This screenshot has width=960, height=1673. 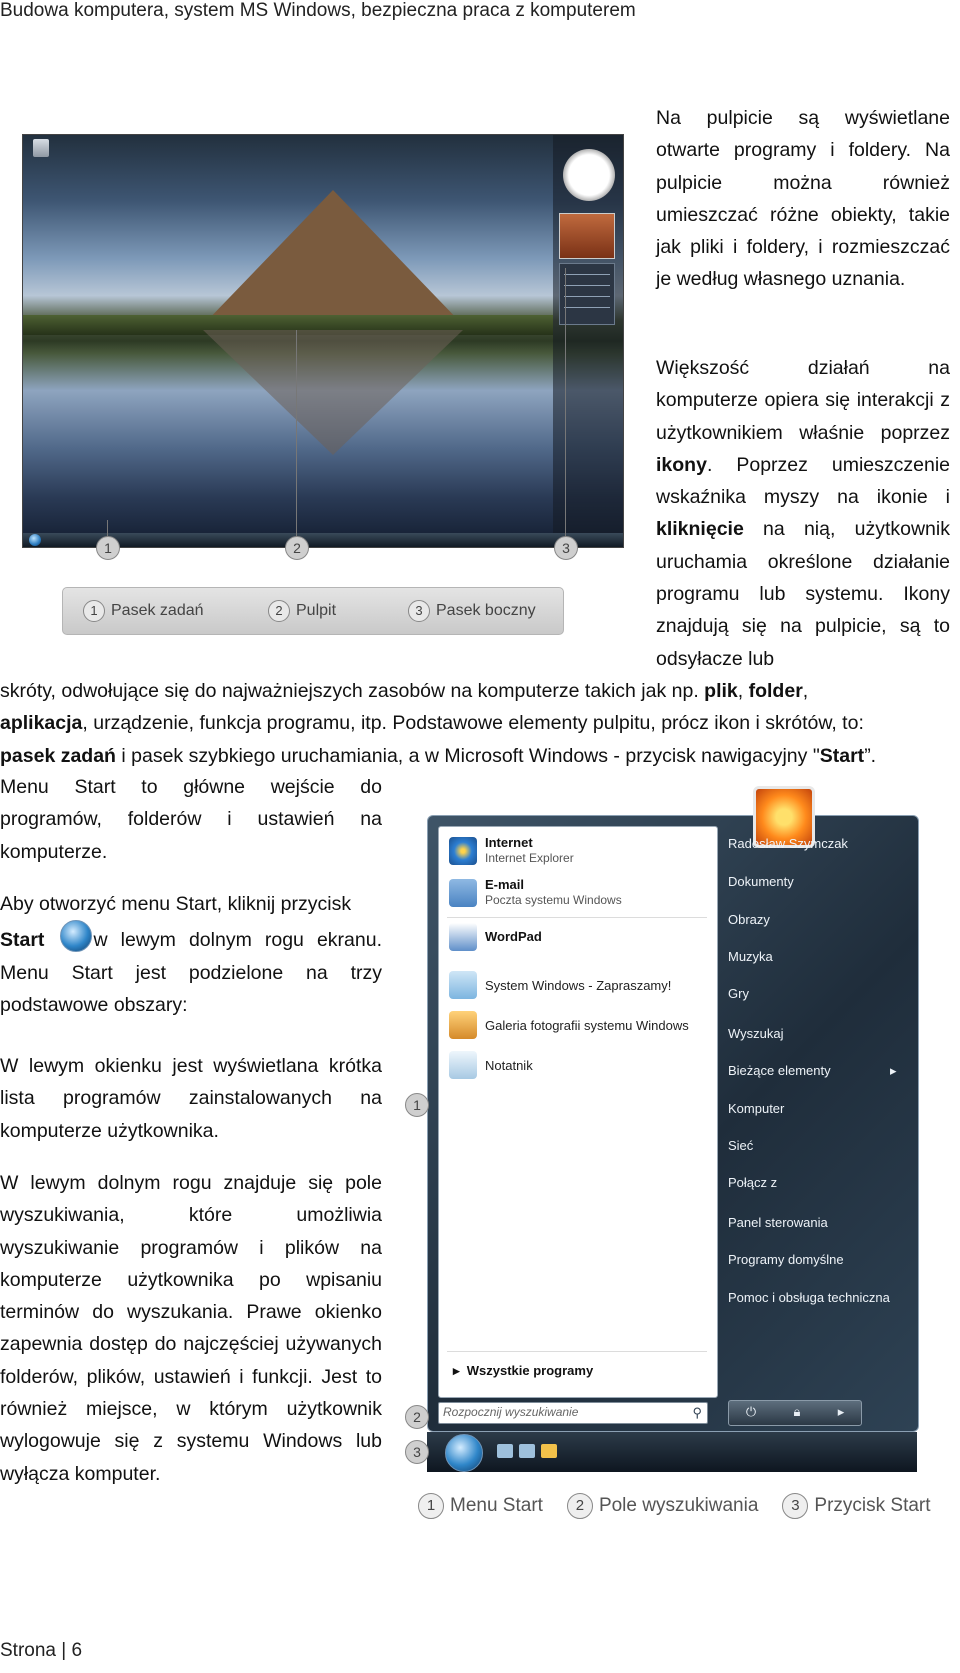 I want to click on slideshow-gadget, so click(x=587, y=236).